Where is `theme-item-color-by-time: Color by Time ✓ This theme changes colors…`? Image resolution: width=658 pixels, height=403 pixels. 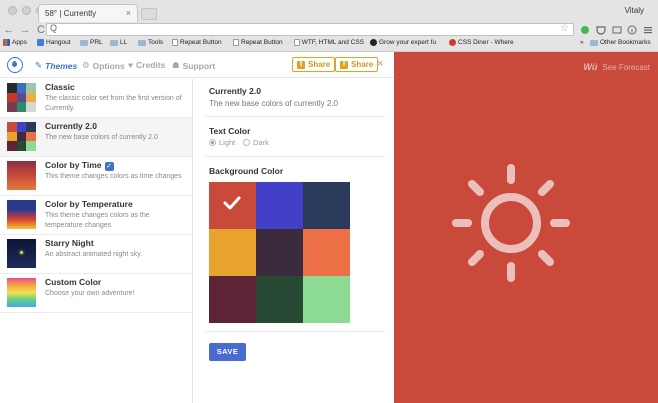 theme-item-color-by-time: Color by Time ✓ This theme changes colors… is located at coordinates (96, 176).